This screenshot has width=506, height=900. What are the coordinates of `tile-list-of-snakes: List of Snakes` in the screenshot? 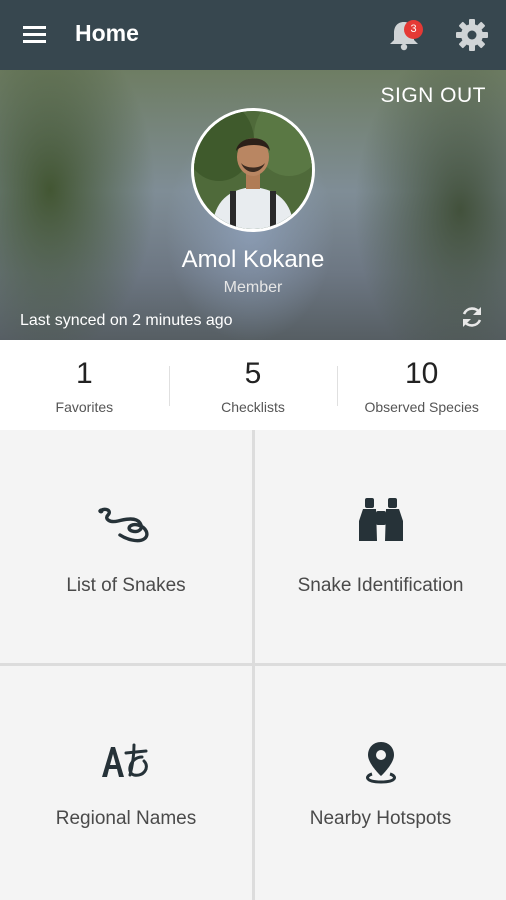 It's located at (126, 546).